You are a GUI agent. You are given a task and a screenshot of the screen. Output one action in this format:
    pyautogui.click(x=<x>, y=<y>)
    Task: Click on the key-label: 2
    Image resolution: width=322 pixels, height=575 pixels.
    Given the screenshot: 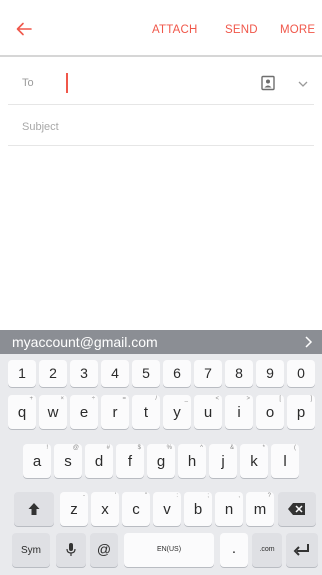 What is the action you would take?
    pyautogui.click(x=53, y=373)
    